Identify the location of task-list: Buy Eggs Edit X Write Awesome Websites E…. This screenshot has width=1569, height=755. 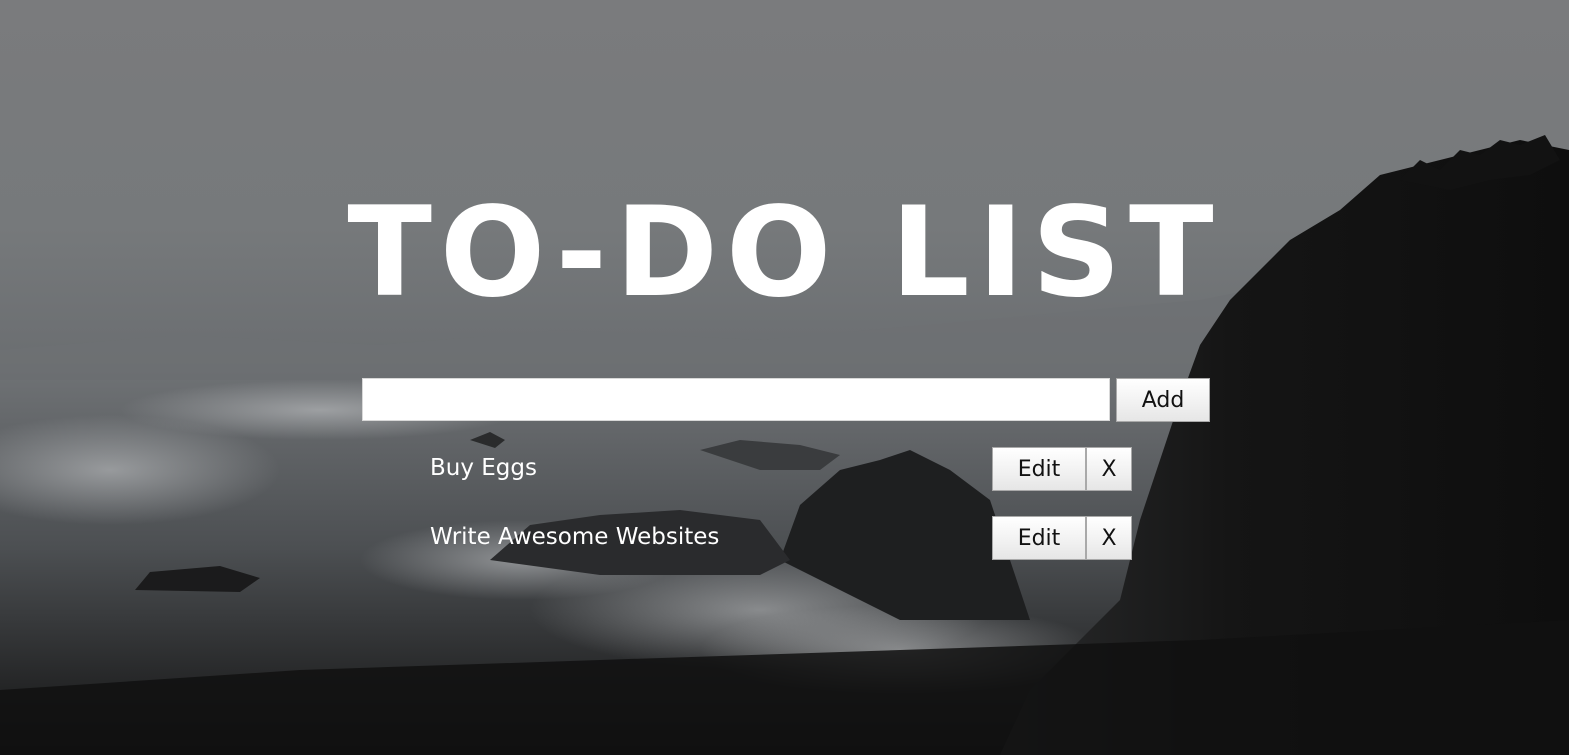
(790, 513).